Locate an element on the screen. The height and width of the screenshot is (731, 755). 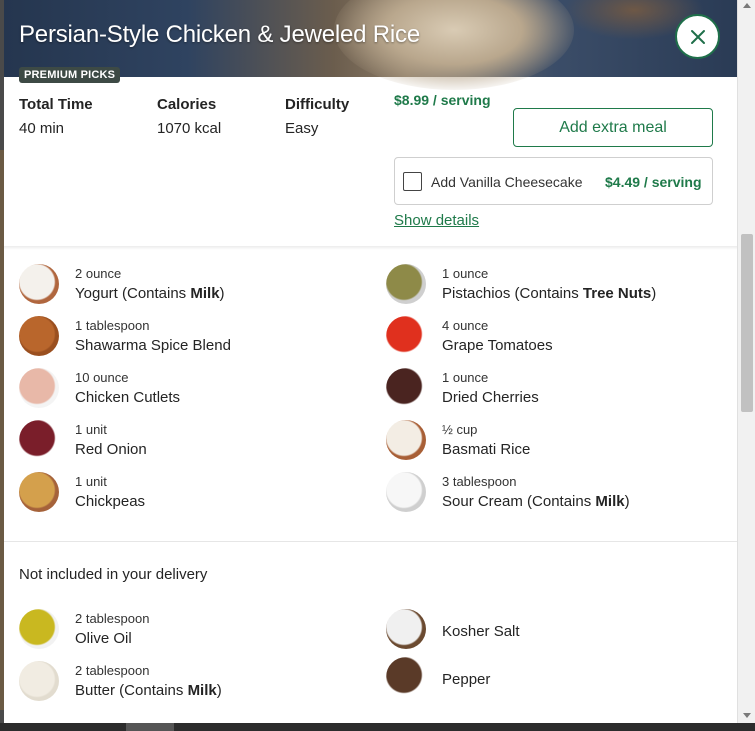
salt-icon is located at coordinates (406, 629).